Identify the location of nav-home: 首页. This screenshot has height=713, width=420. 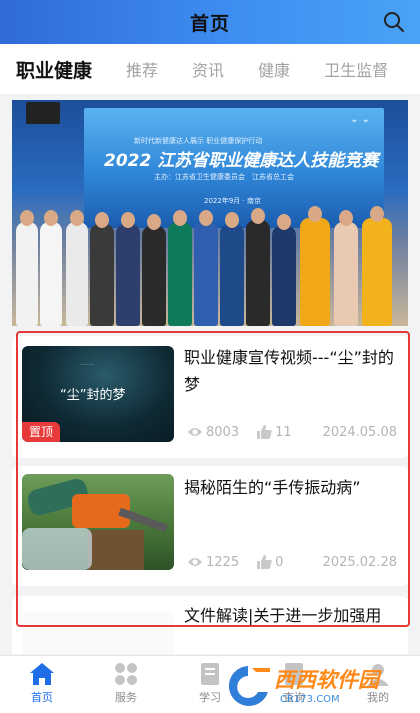
(42, 684).